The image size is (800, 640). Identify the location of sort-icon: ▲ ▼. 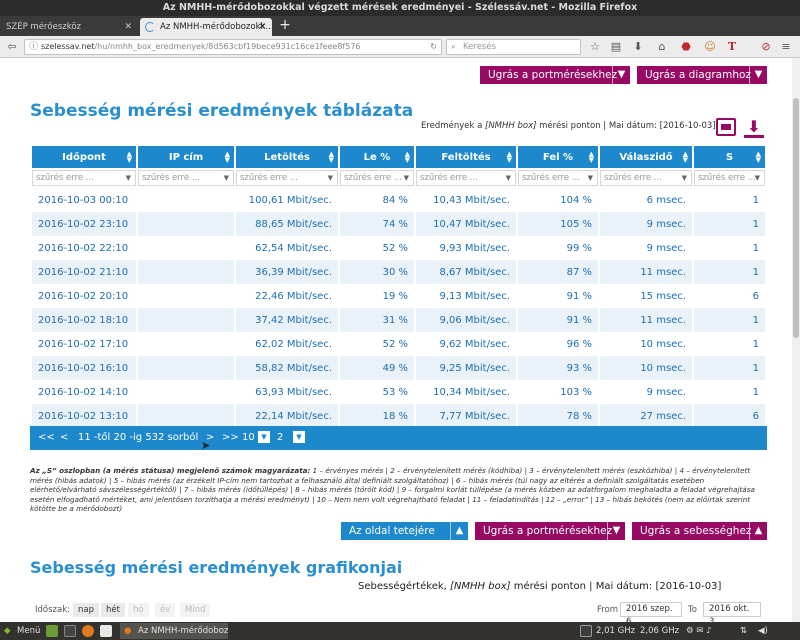
(591, 157).